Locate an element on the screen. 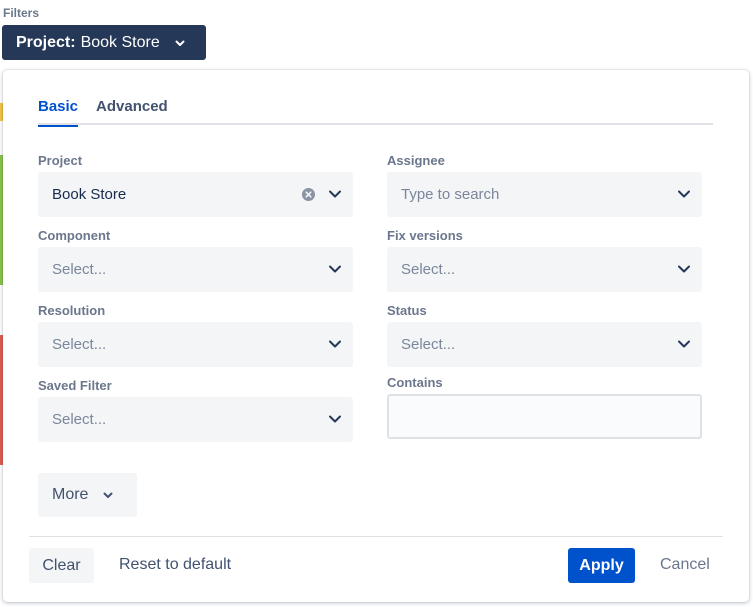  assignee-field-label: Assignee is located at coordinates (416, 160).